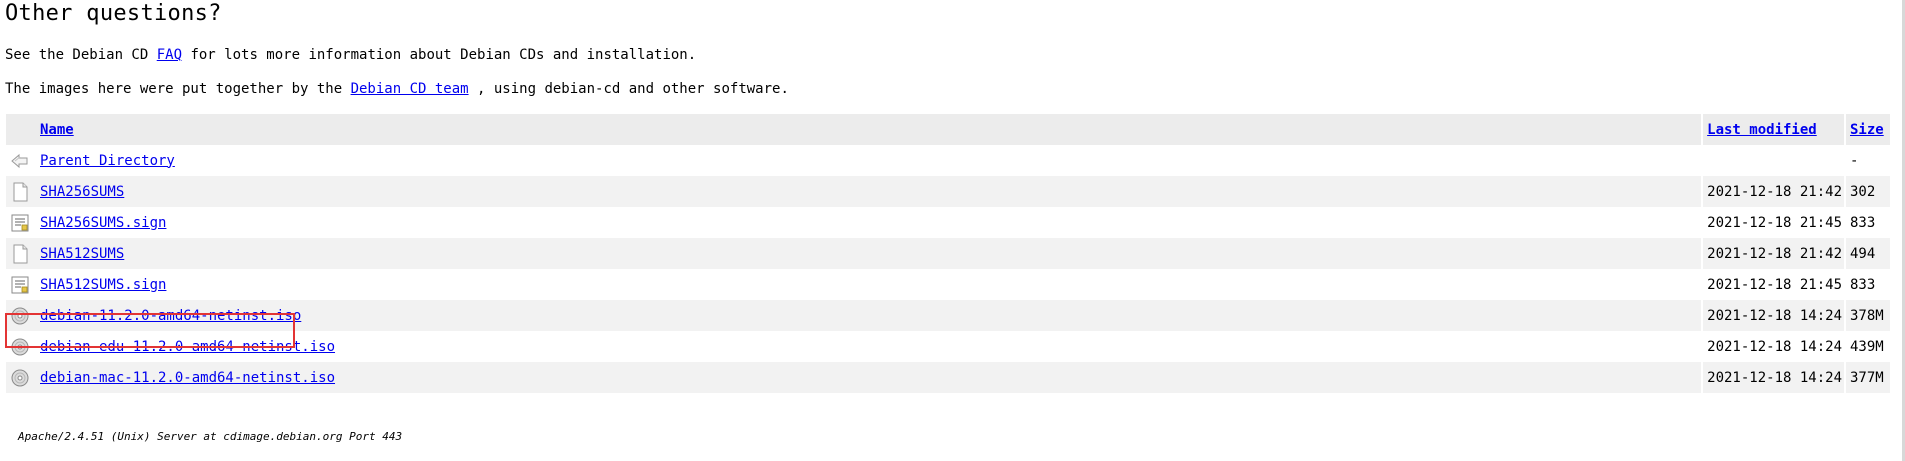  What do you see at coordinates (169, 55) in the screenshot?
I see `faq-link: FAQ` at bounding box center [169, 55].